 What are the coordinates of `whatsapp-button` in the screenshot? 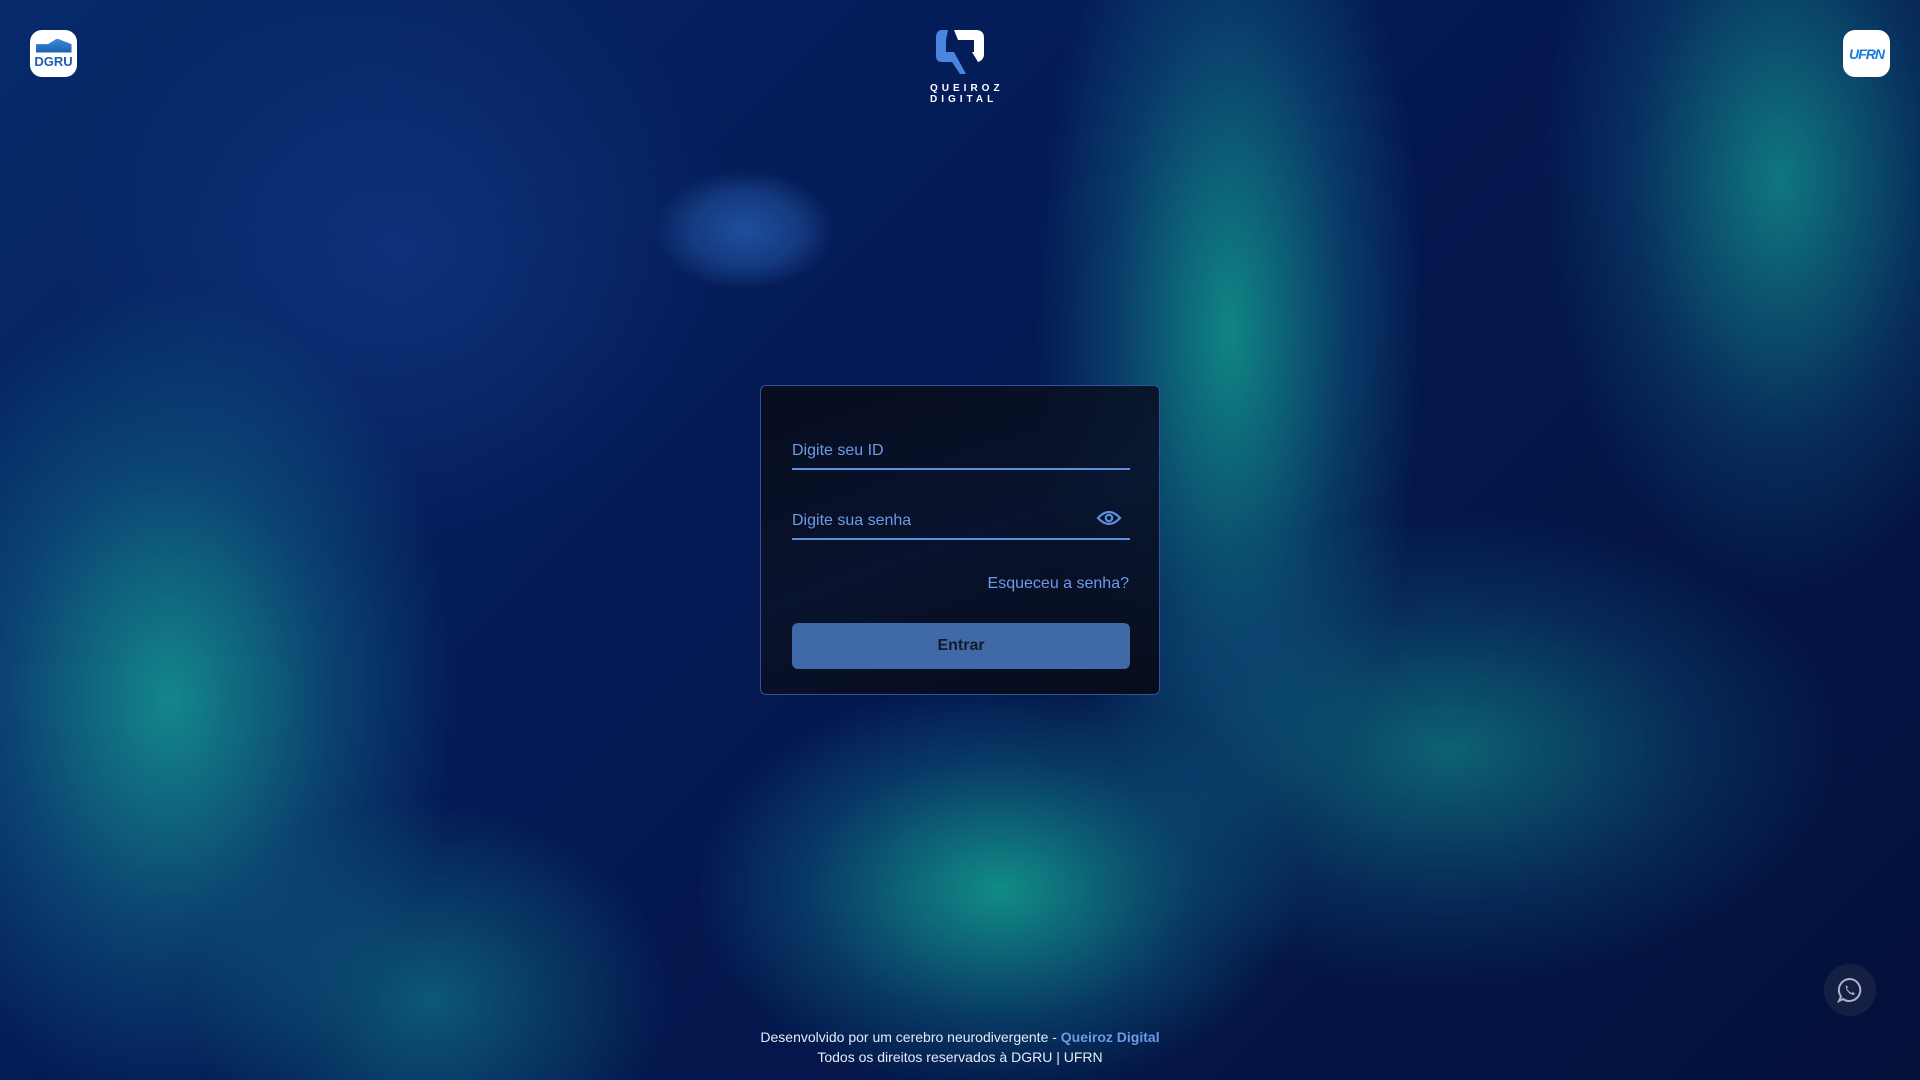 It's located at (1850, 990).